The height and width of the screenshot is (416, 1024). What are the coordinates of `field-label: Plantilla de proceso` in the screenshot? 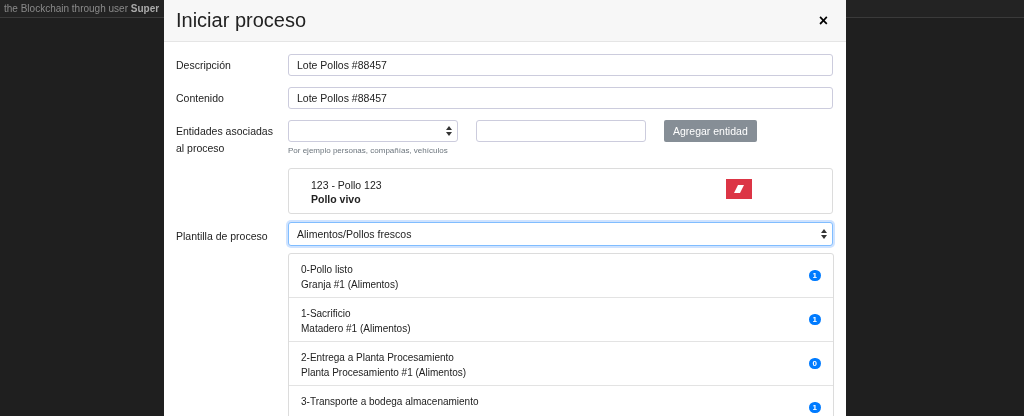 It's located at (222, 236).